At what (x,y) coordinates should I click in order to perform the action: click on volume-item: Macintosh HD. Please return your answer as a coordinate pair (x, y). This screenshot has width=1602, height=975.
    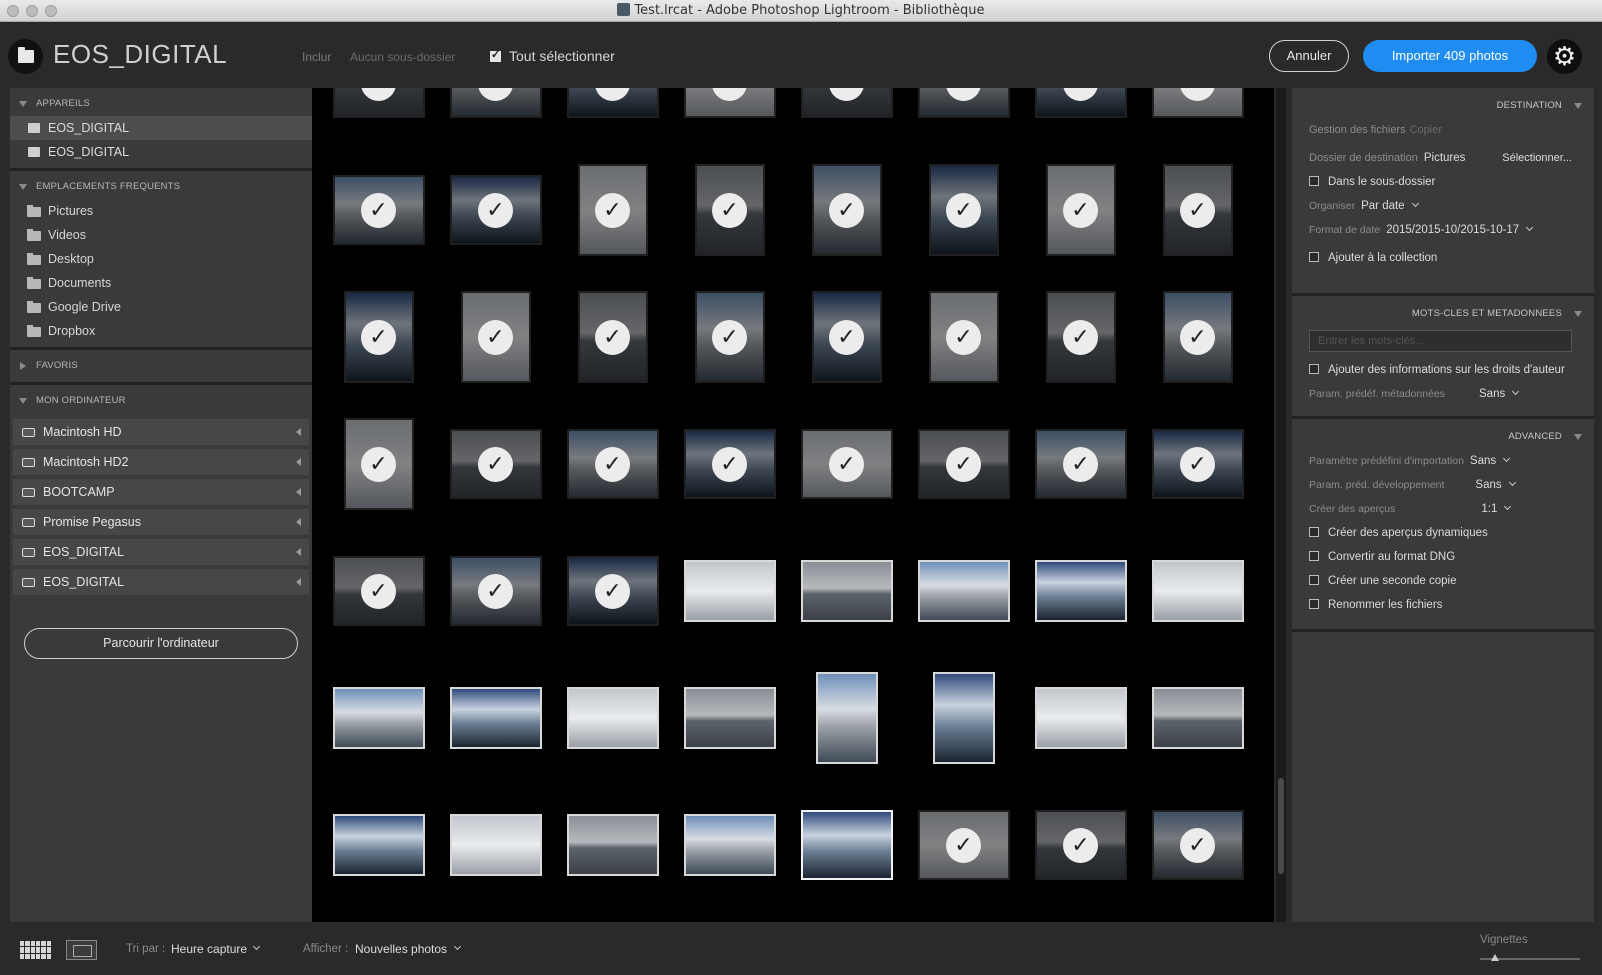
    Looking at the image, I should click on (161, 432).